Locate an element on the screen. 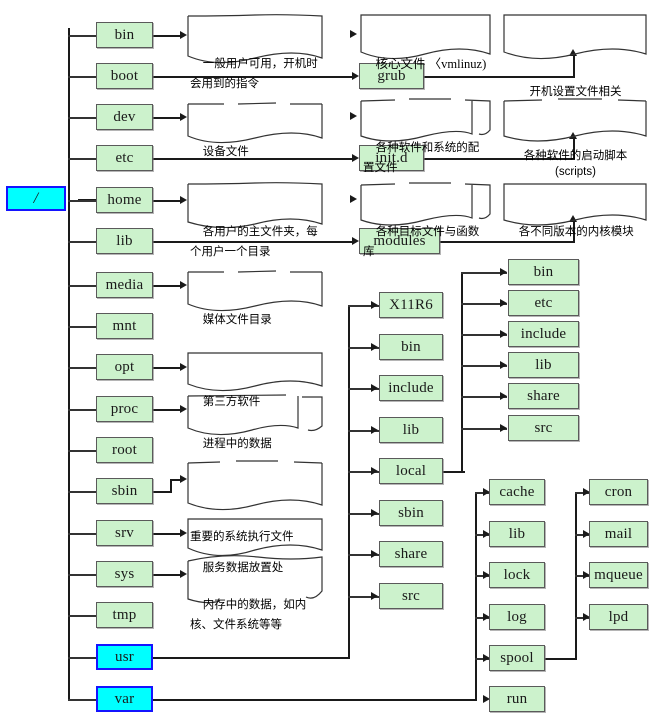  note-bin: 一般用户可用，开机时会用到的指令 is located at coordinates (255, 51).